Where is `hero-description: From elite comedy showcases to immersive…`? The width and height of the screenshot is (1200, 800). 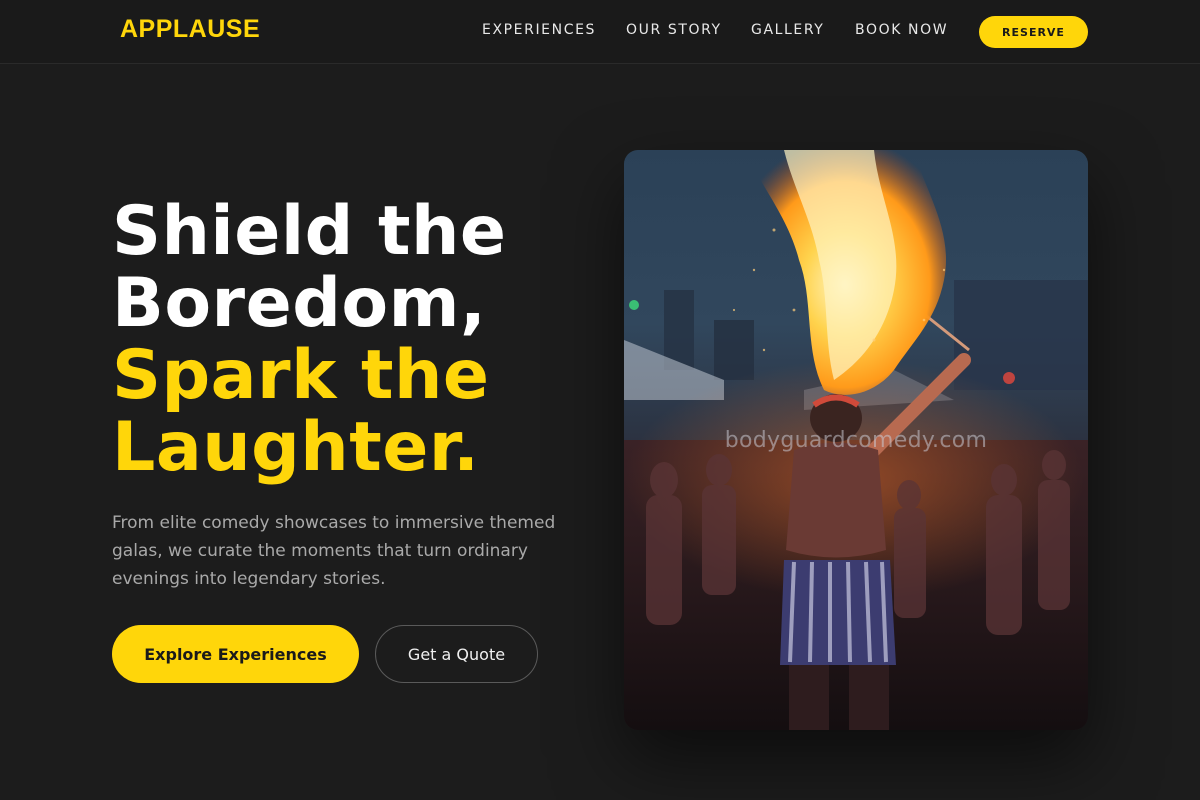
hero-description: From elite comedy showcases to immersive… is located at coordinates (334, 551).